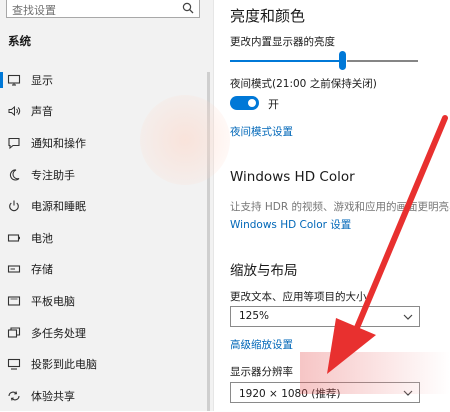 This screenshot has height=412, width=450. Describe the element at coordinates (106, 396) in the screenshot. I see `sidebar-item-shared-experiences: 体验共享` at that location.